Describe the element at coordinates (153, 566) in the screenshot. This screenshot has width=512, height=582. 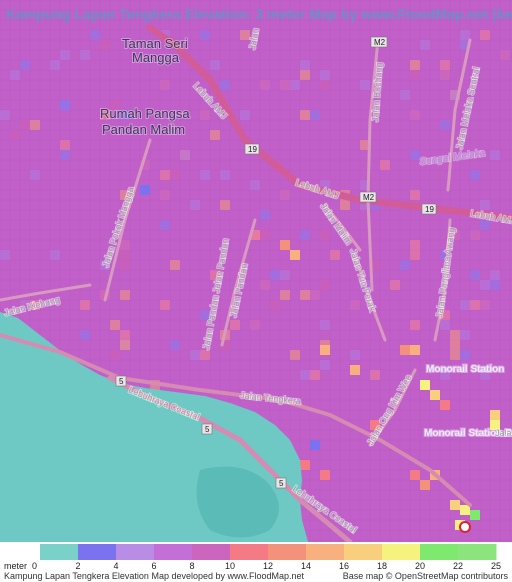
I see `legend-tick-label: 6` at that location.